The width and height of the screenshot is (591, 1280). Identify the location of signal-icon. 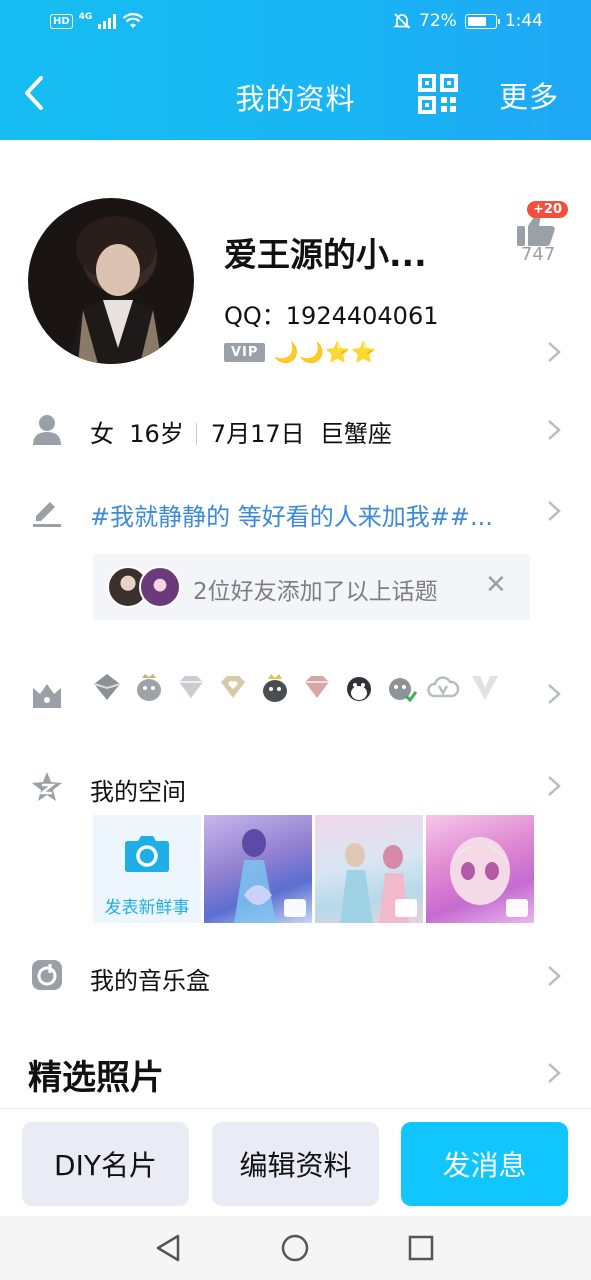
(107, 21).